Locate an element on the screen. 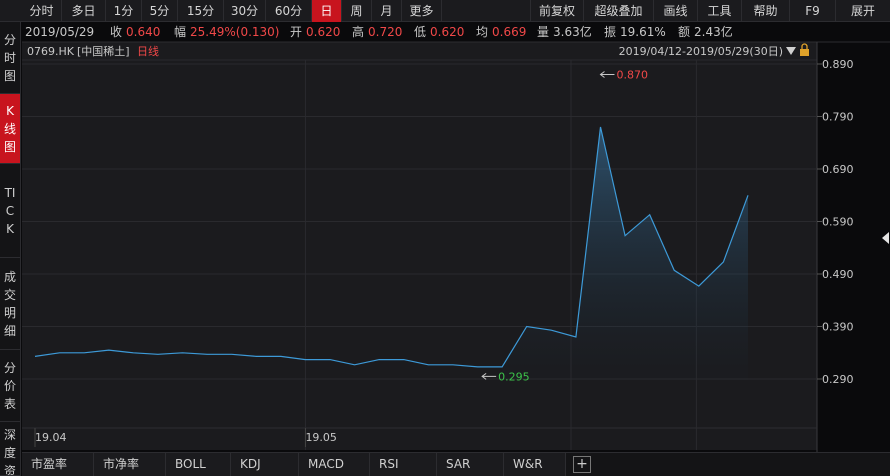  indicator-tab-pe: 市盈率 is located at coordinates (58, 464).